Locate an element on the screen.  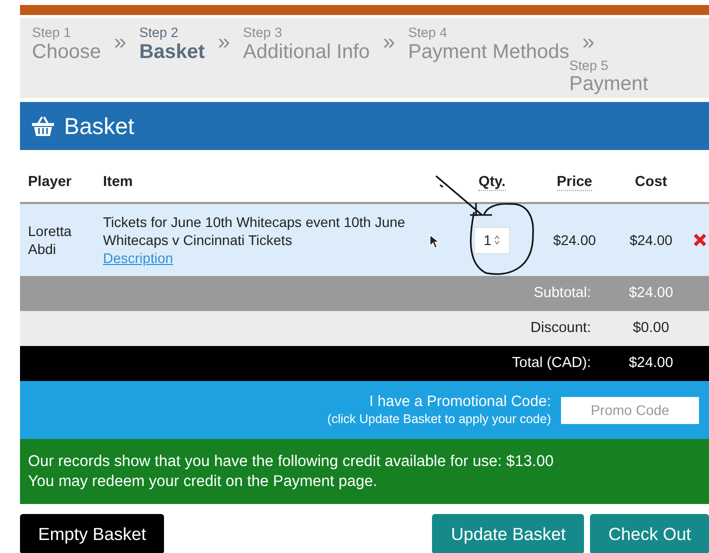
quantity-field: 1 is located at coordinates (492, 240).